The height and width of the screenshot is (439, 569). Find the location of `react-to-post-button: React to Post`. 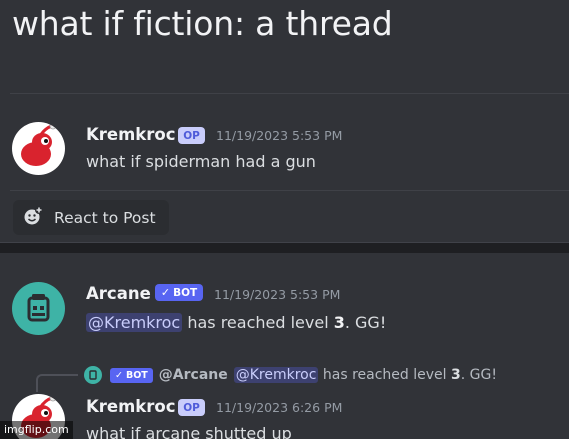

react-to-post-button: React to Post is located at coordinates (91, 217).